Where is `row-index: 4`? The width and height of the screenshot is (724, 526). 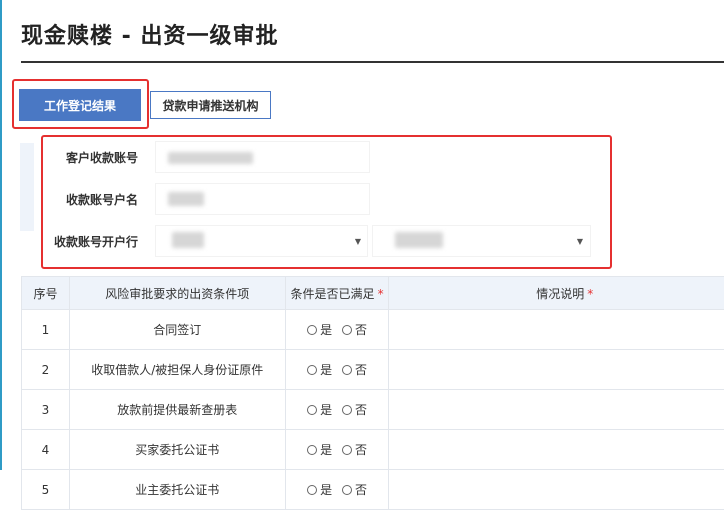 row-index: 4 is located at coordinates (45, 449).